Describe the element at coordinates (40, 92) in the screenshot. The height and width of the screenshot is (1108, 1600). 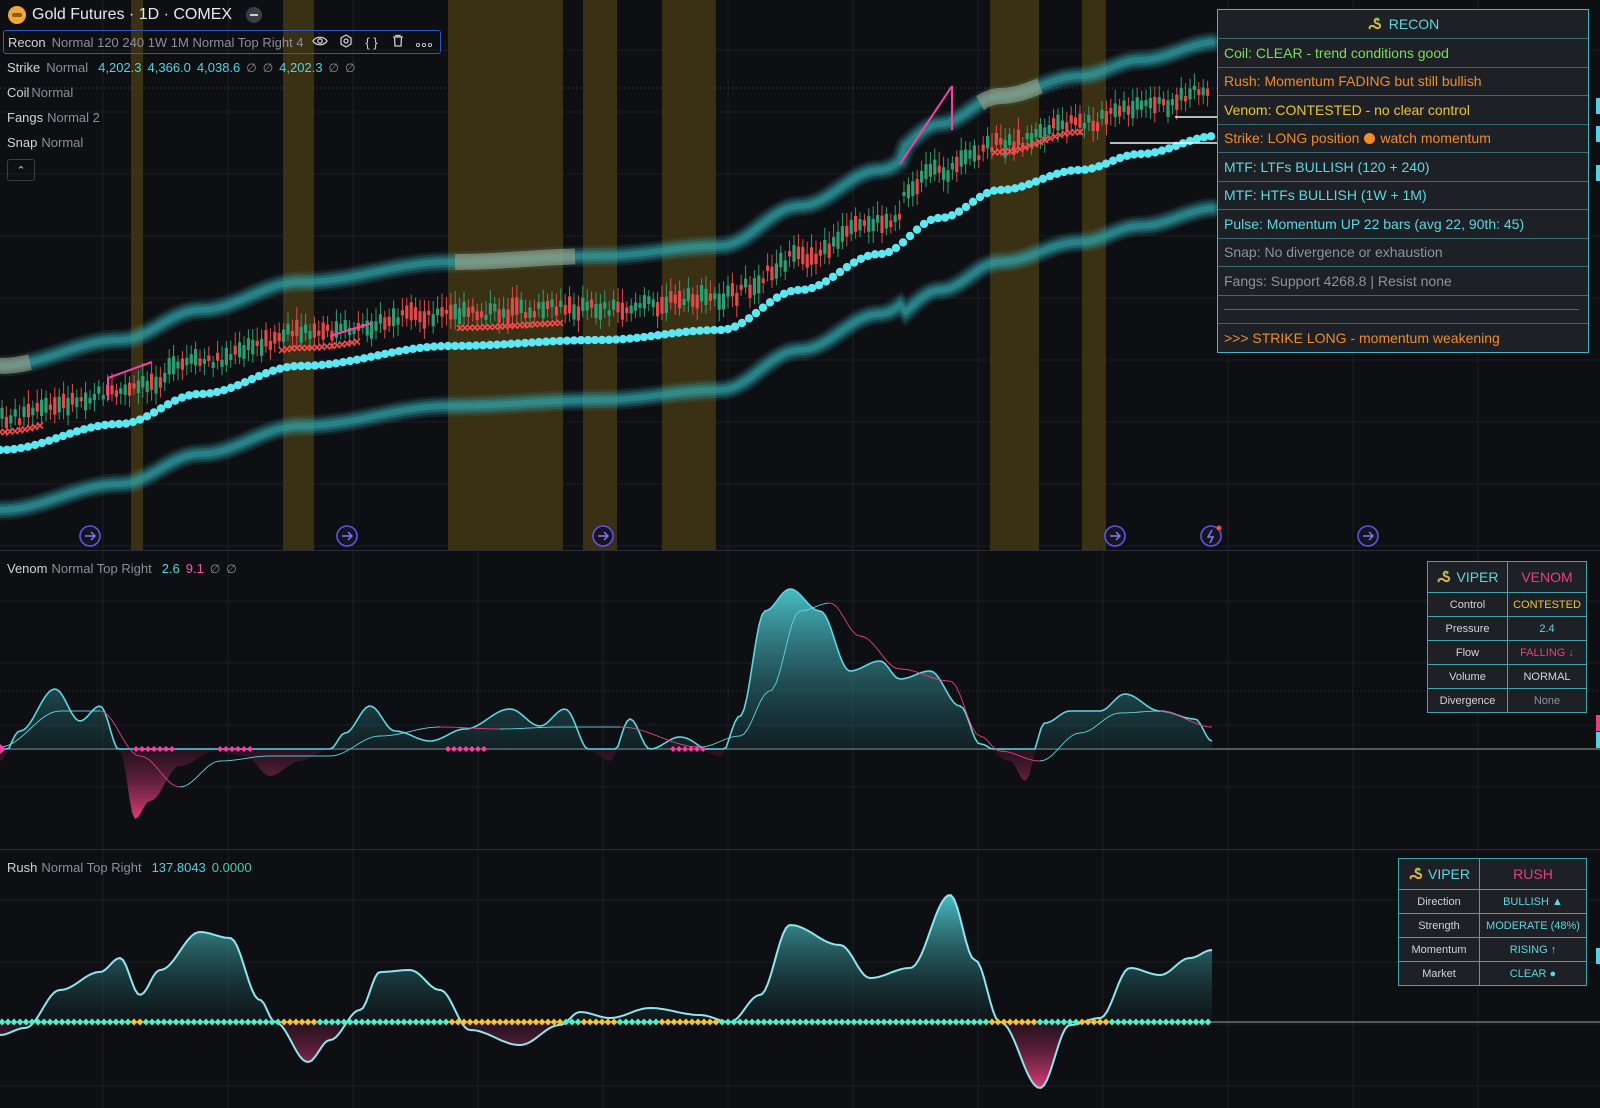
I see `coil-indicator-legend: Coil Normal` at that location.